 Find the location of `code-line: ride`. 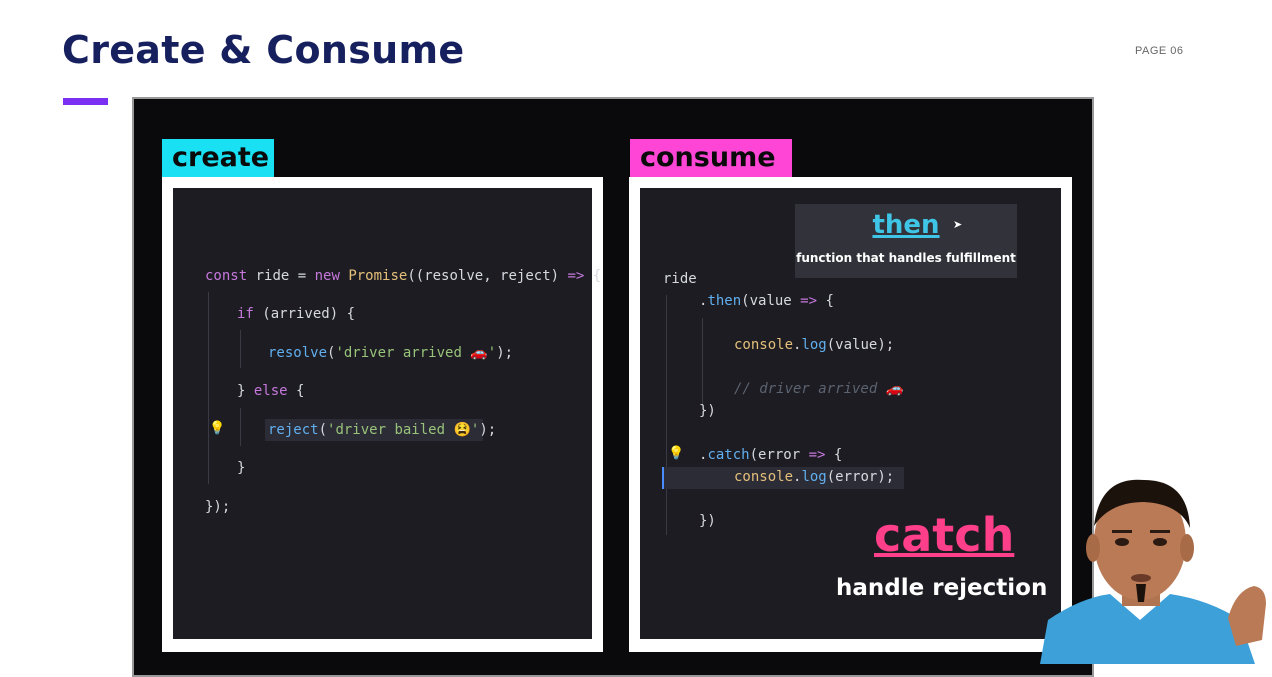

code-line: ride is located at coordinates (680, 279).